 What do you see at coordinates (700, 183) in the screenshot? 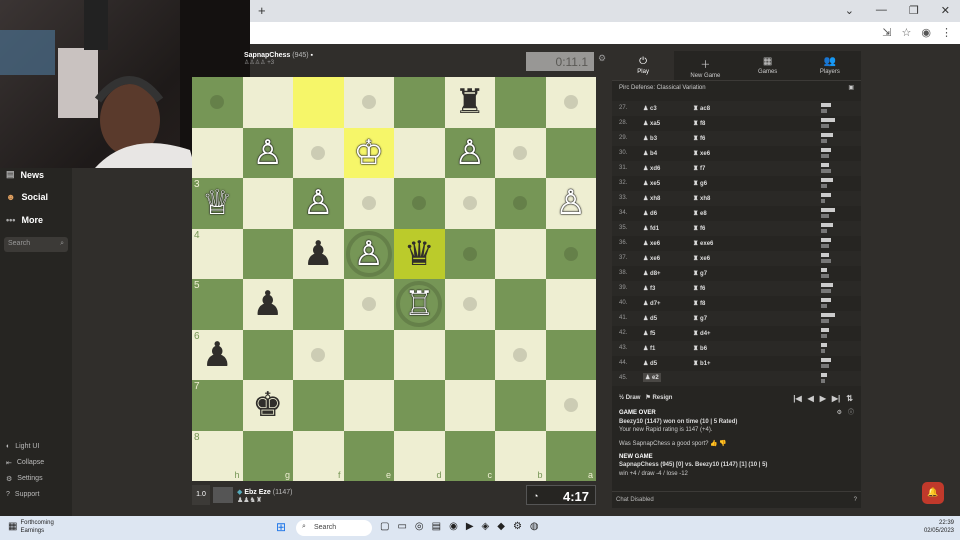
I see `black-move: ♜ g6` at bounding box center [700, 183].